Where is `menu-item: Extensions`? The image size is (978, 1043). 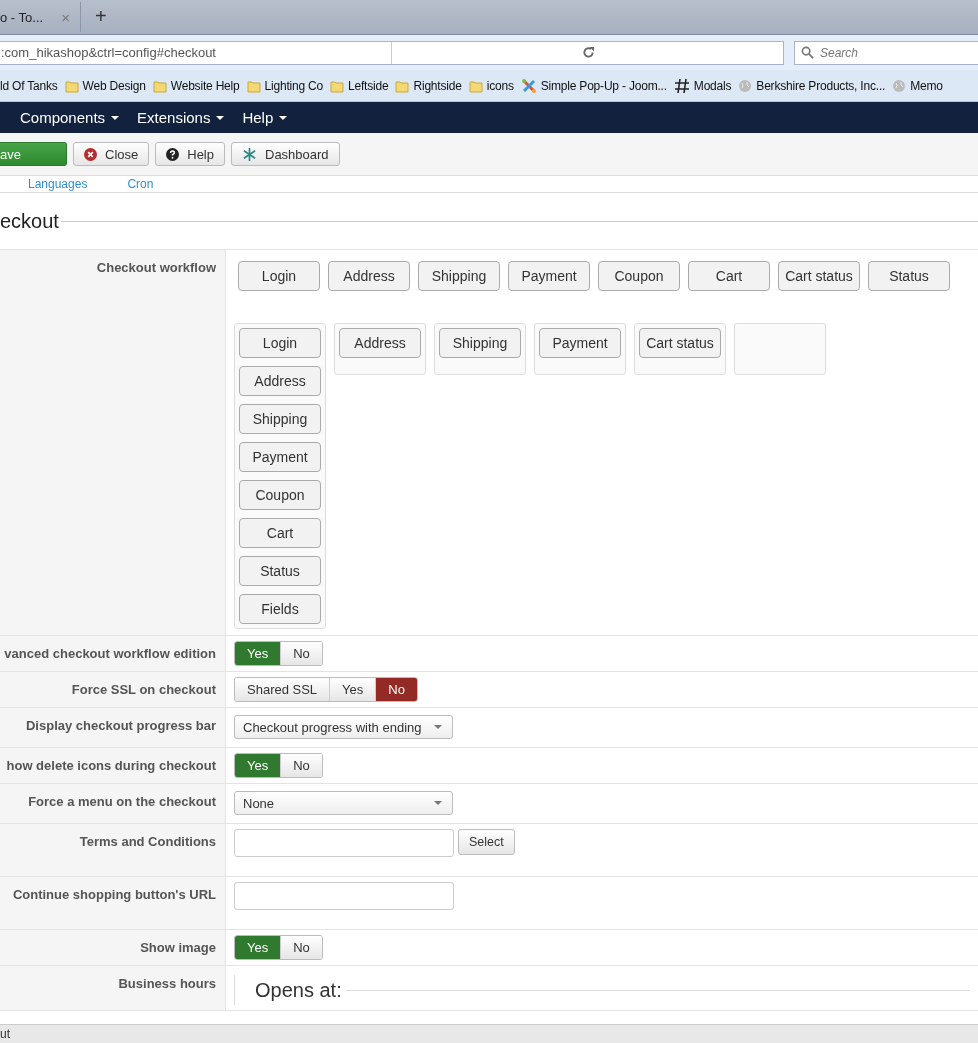
menu-item: Extensions is located at coordinates (181, 117).